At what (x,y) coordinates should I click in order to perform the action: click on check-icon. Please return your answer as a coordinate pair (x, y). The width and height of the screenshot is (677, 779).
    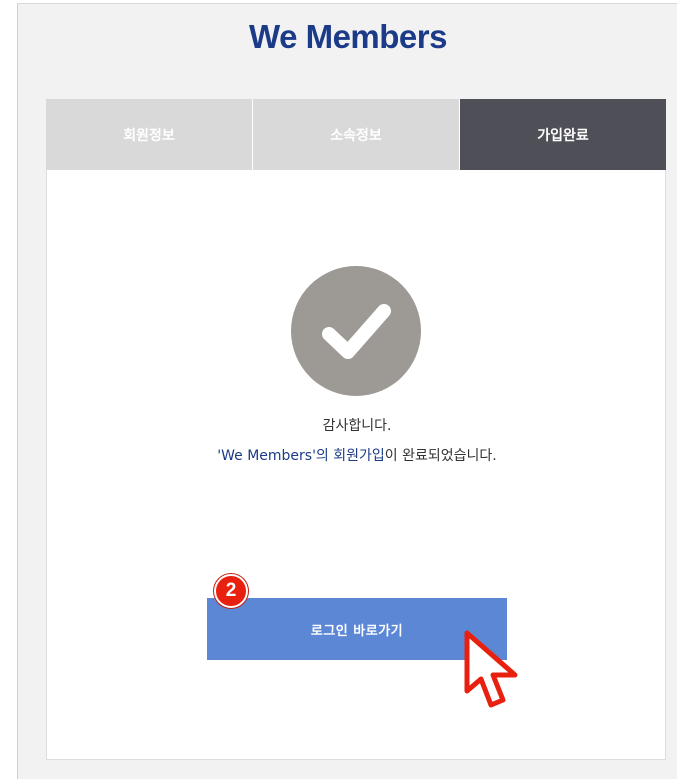
    Looking at the image, I should click on (356, 331).